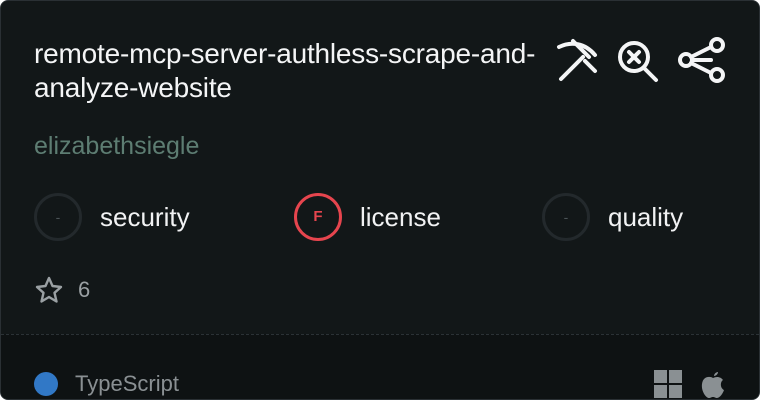 This screenshot has height=400, width=760. I want to click on security-grade-badge: -, so click(58, 217).